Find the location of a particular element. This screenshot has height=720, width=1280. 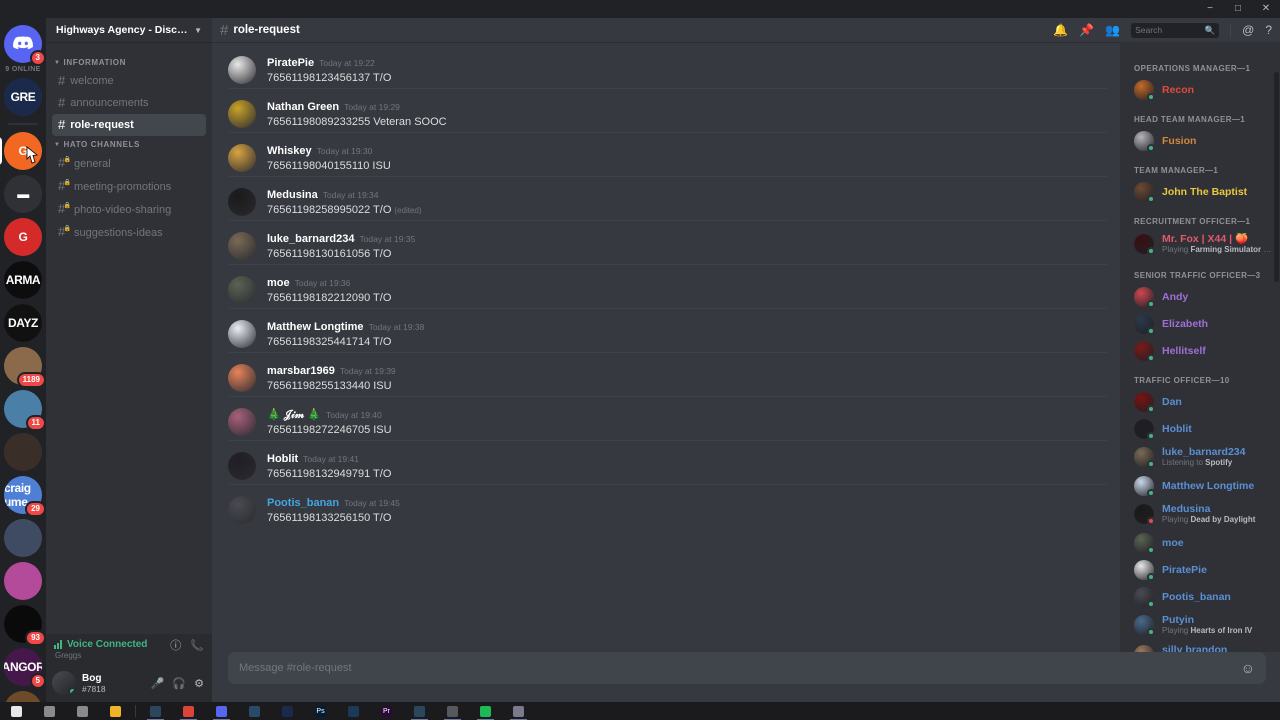

guild-face-server is located at coordinates (23, 452).